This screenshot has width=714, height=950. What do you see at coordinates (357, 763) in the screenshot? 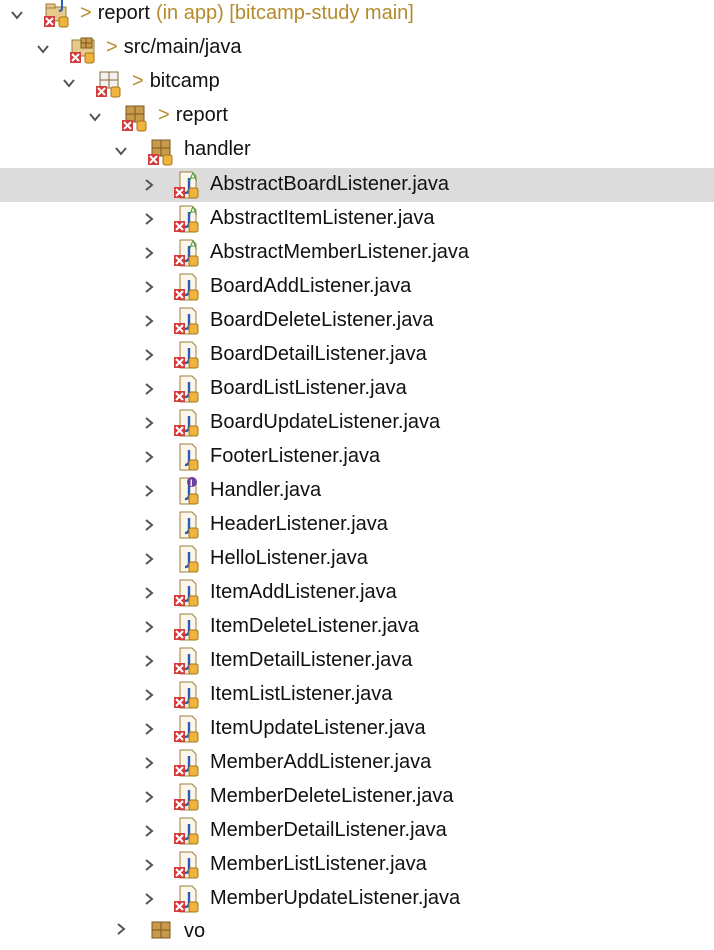
I see `tree-row-file: MemberAddListener.java` at bounding box center [357, 763].